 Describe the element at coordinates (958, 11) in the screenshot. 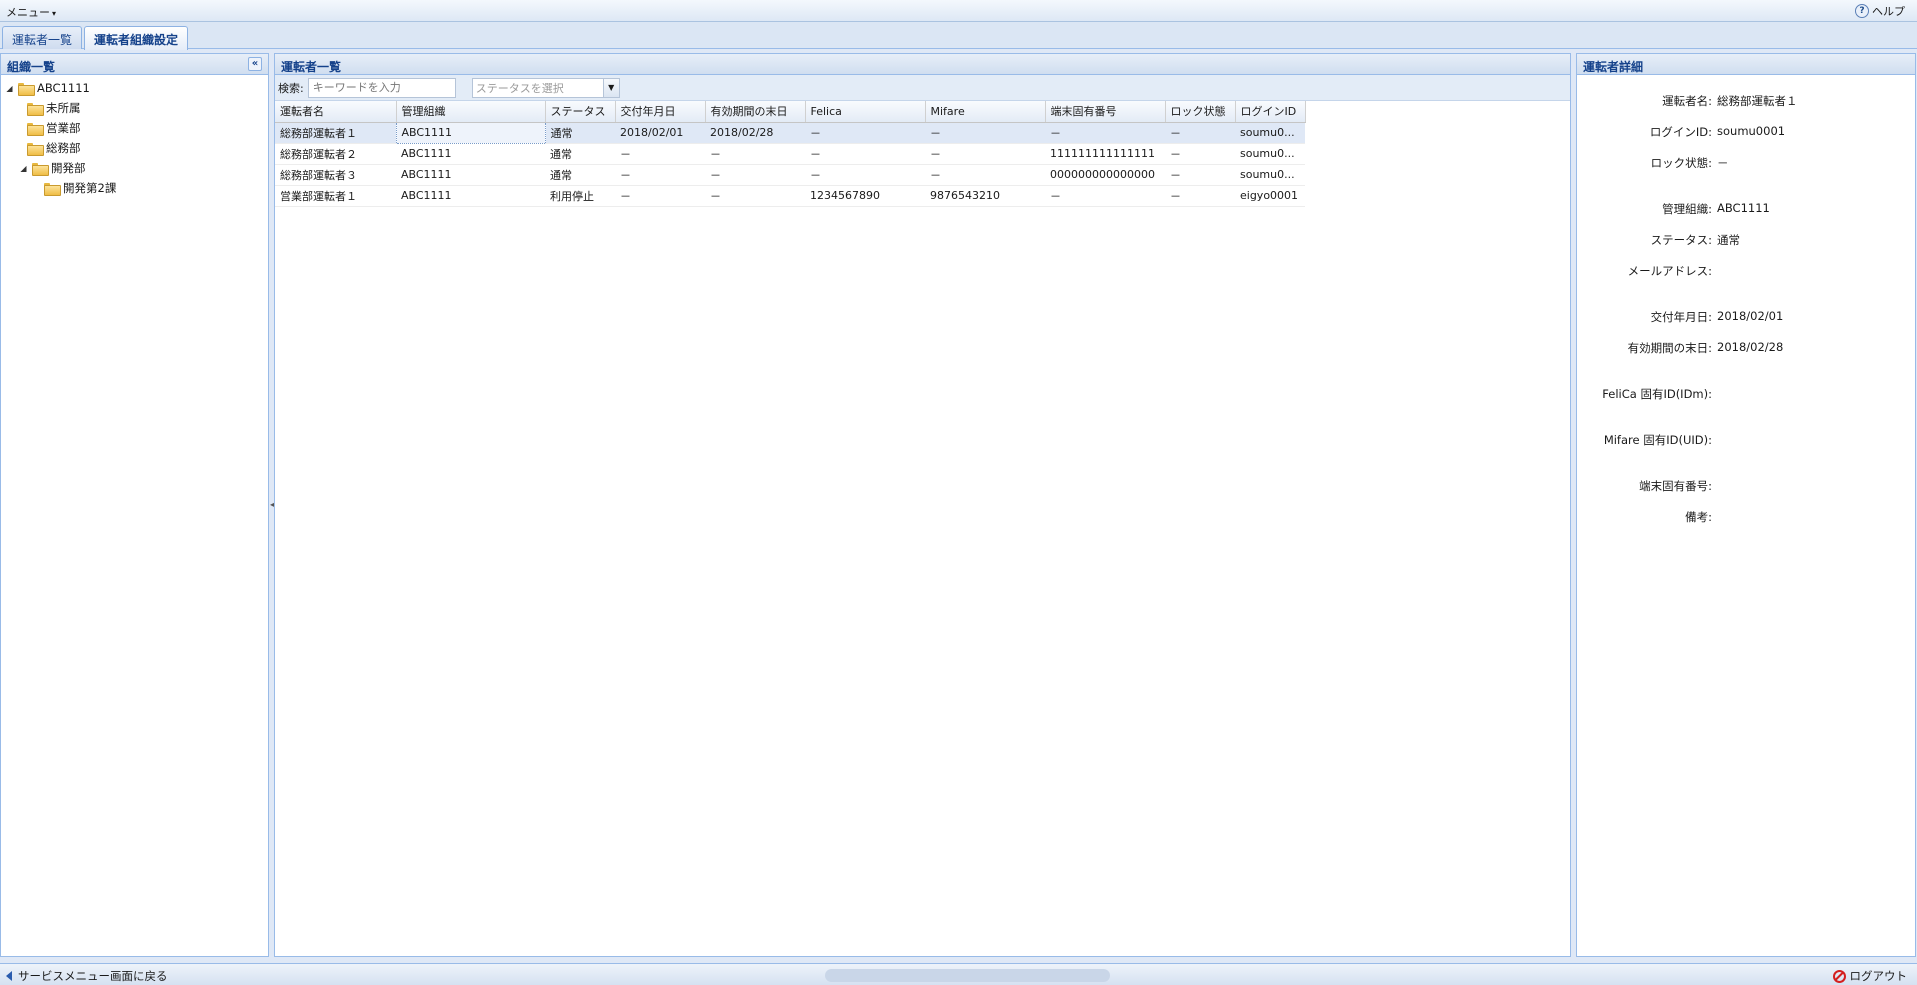

I see `menu-bar: メニュー ▾ ? ヘルプ` at that location.